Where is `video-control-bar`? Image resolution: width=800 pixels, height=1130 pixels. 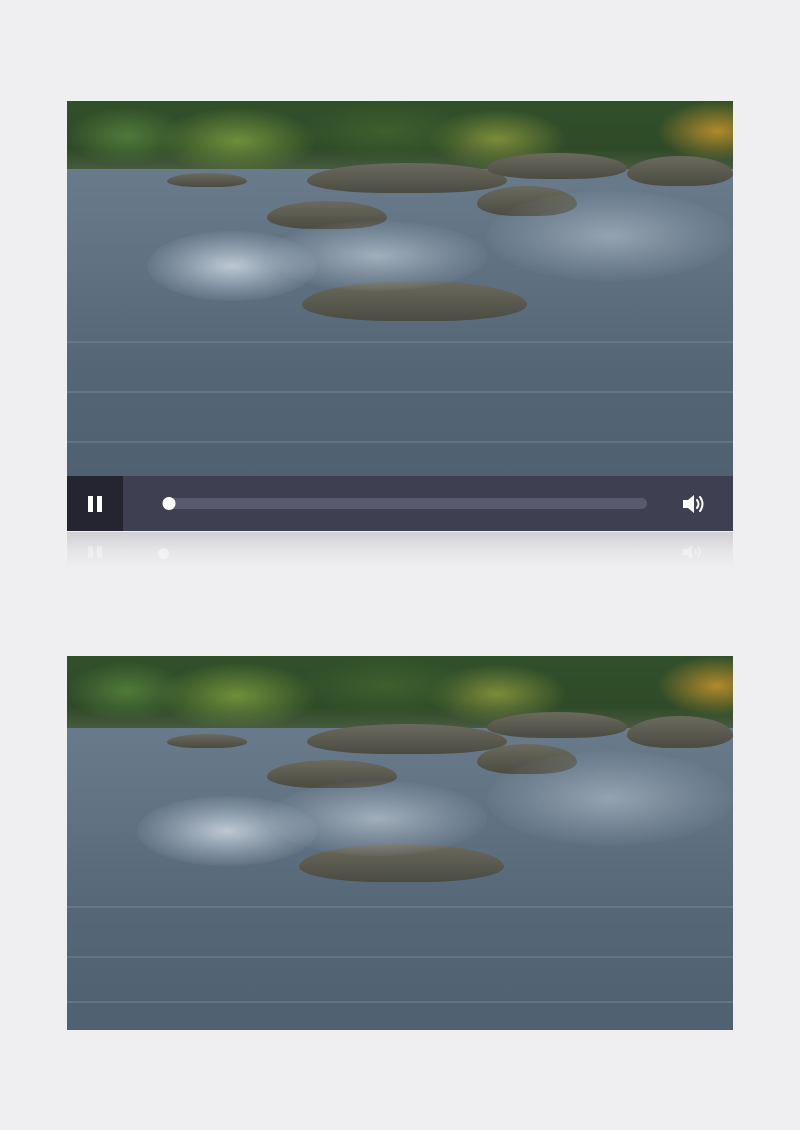
video-control-bar is located at coordinates (400, 503).